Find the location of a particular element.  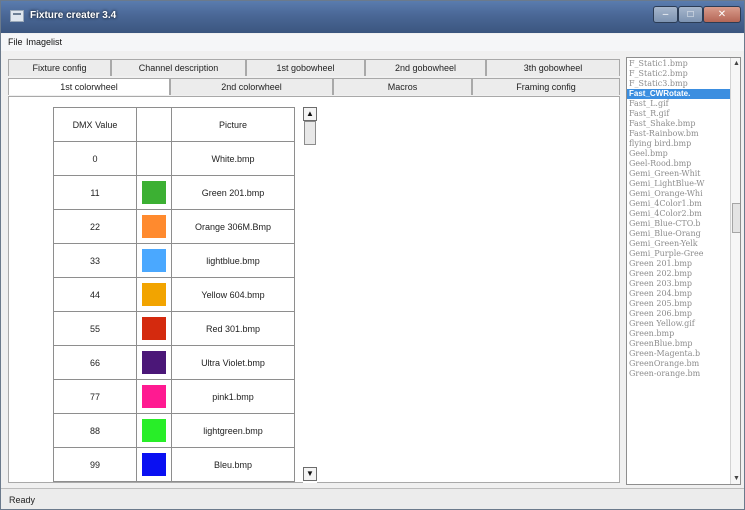

minimize-button: – is located at coordinates (665, 14).